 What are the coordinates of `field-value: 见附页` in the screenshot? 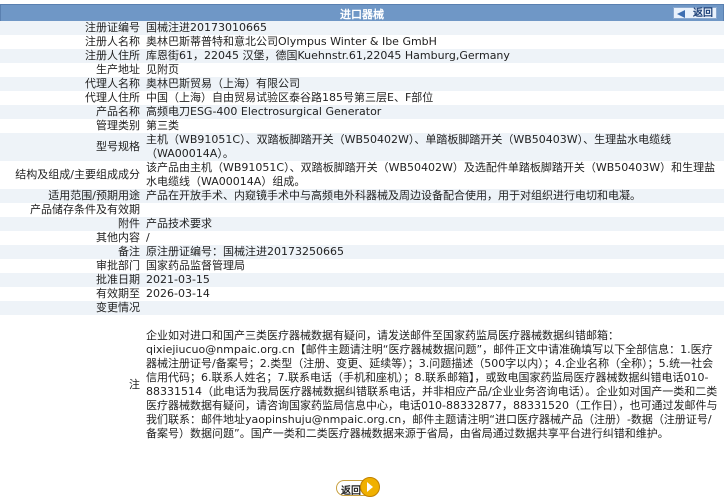 It's located at (433, 70).